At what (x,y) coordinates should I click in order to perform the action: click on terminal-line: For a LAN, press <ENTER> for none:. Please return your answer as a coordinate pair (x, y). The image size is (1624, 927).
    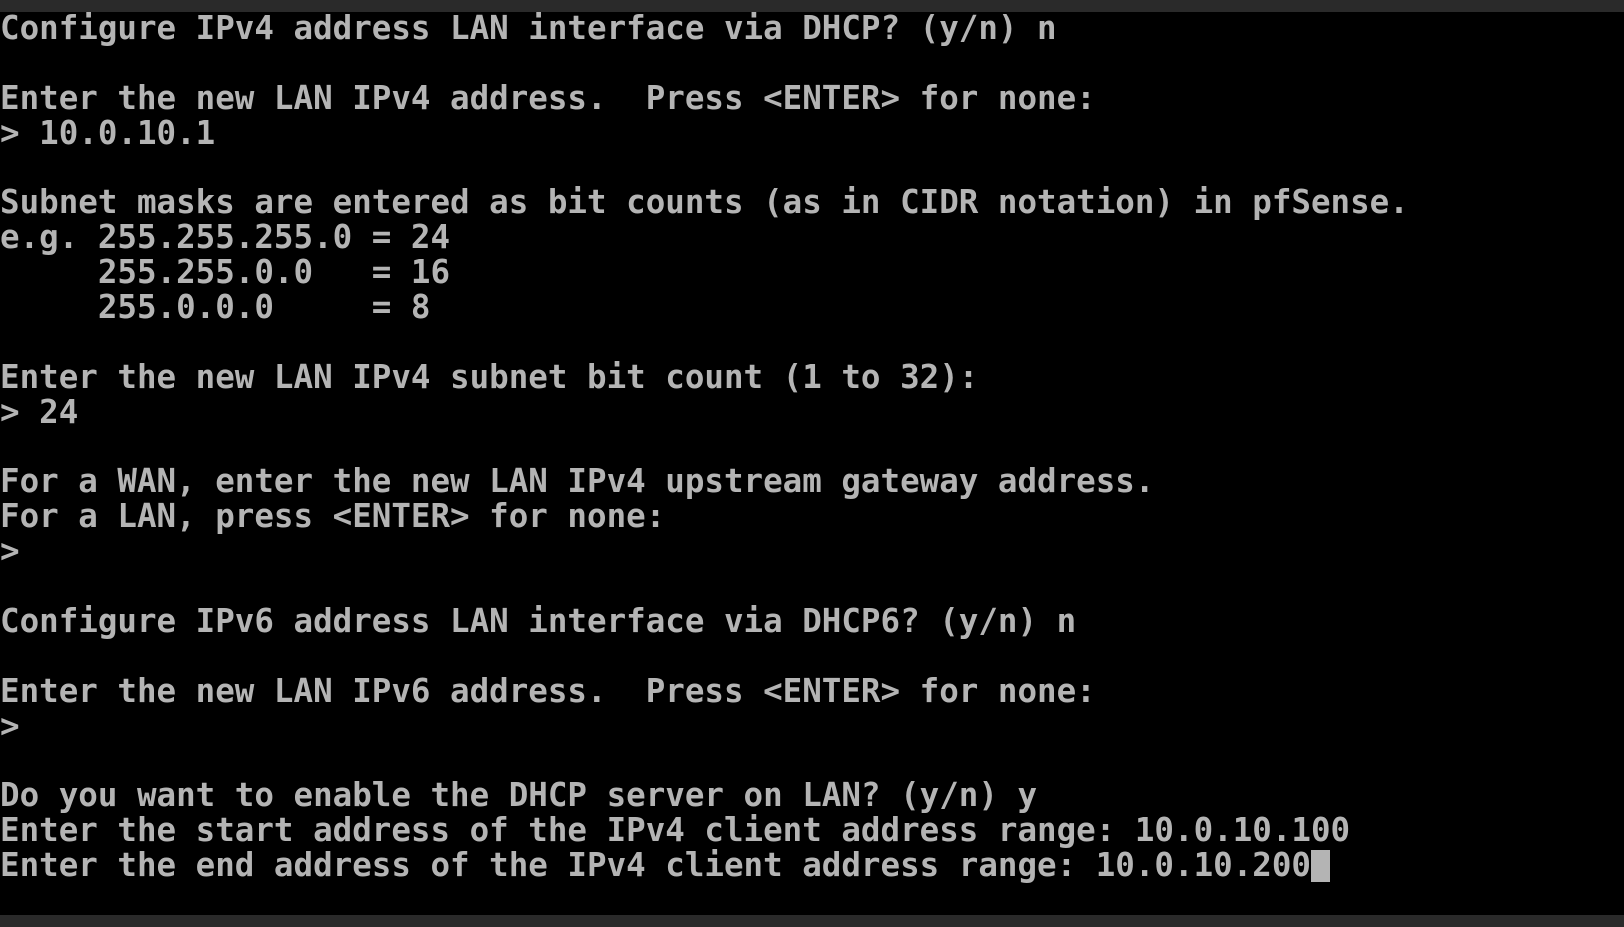
    Looking at the image, I should click on (333, 516).